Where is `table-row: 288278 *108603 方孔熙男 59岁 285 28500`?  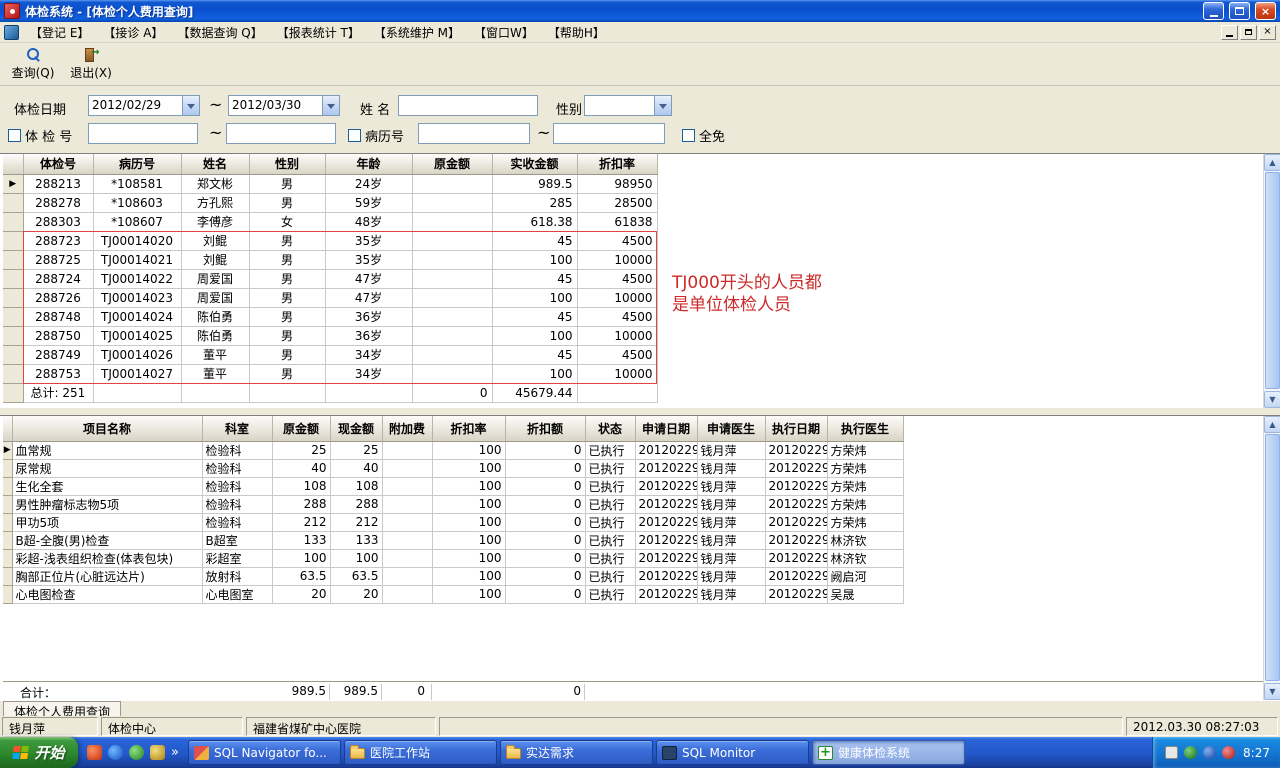 table-row: 288278 *108603 方孔熙男 59岁 285 28500 is located at coordinates (330, 203).